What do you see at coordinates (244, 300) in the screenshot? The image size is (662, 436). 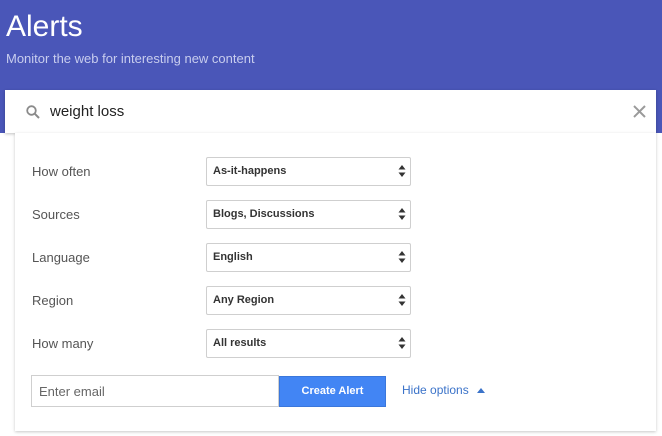 I see `region-value: Any Region` at bounding box center [244, 300].